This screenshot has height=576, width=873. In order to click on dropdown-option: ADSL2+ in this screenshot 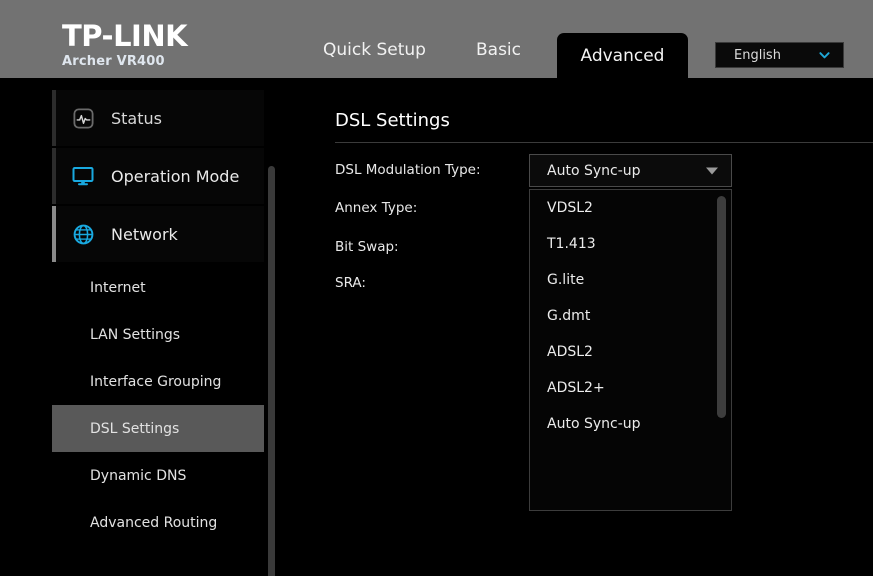, I will do `click(630, 388)`.